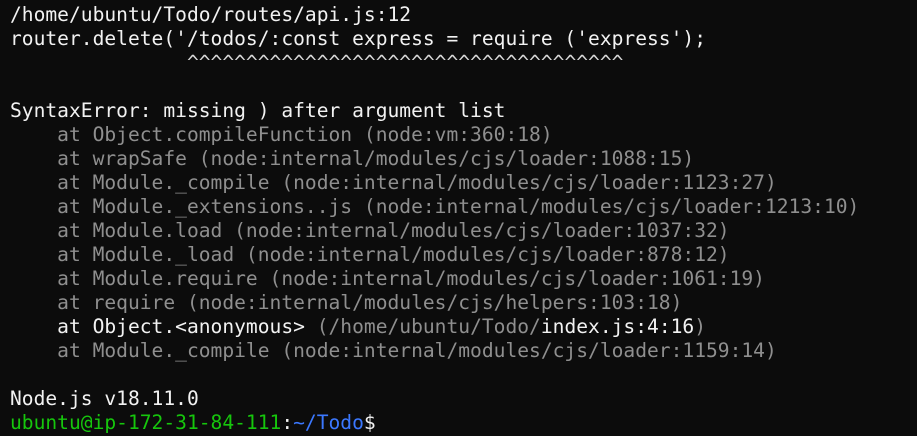 This screenshot has width=917, height=436. What do you see at coordinates (146, 422) in the screenshot?
I see `prompt-user-host: ubuntu@ip-172-31-84-111` at bounding box center [146, 422].